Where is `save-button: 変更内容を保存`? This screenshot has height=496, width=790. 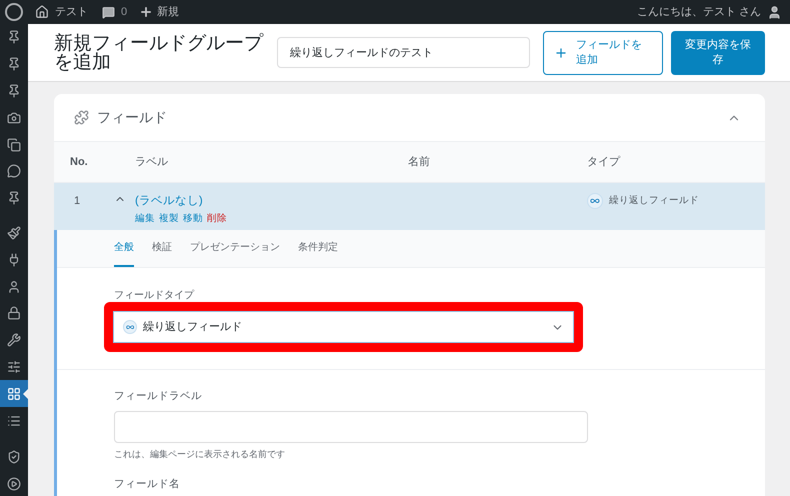
save-button: 変更内容を保存 is located at coordinates (718, 52).